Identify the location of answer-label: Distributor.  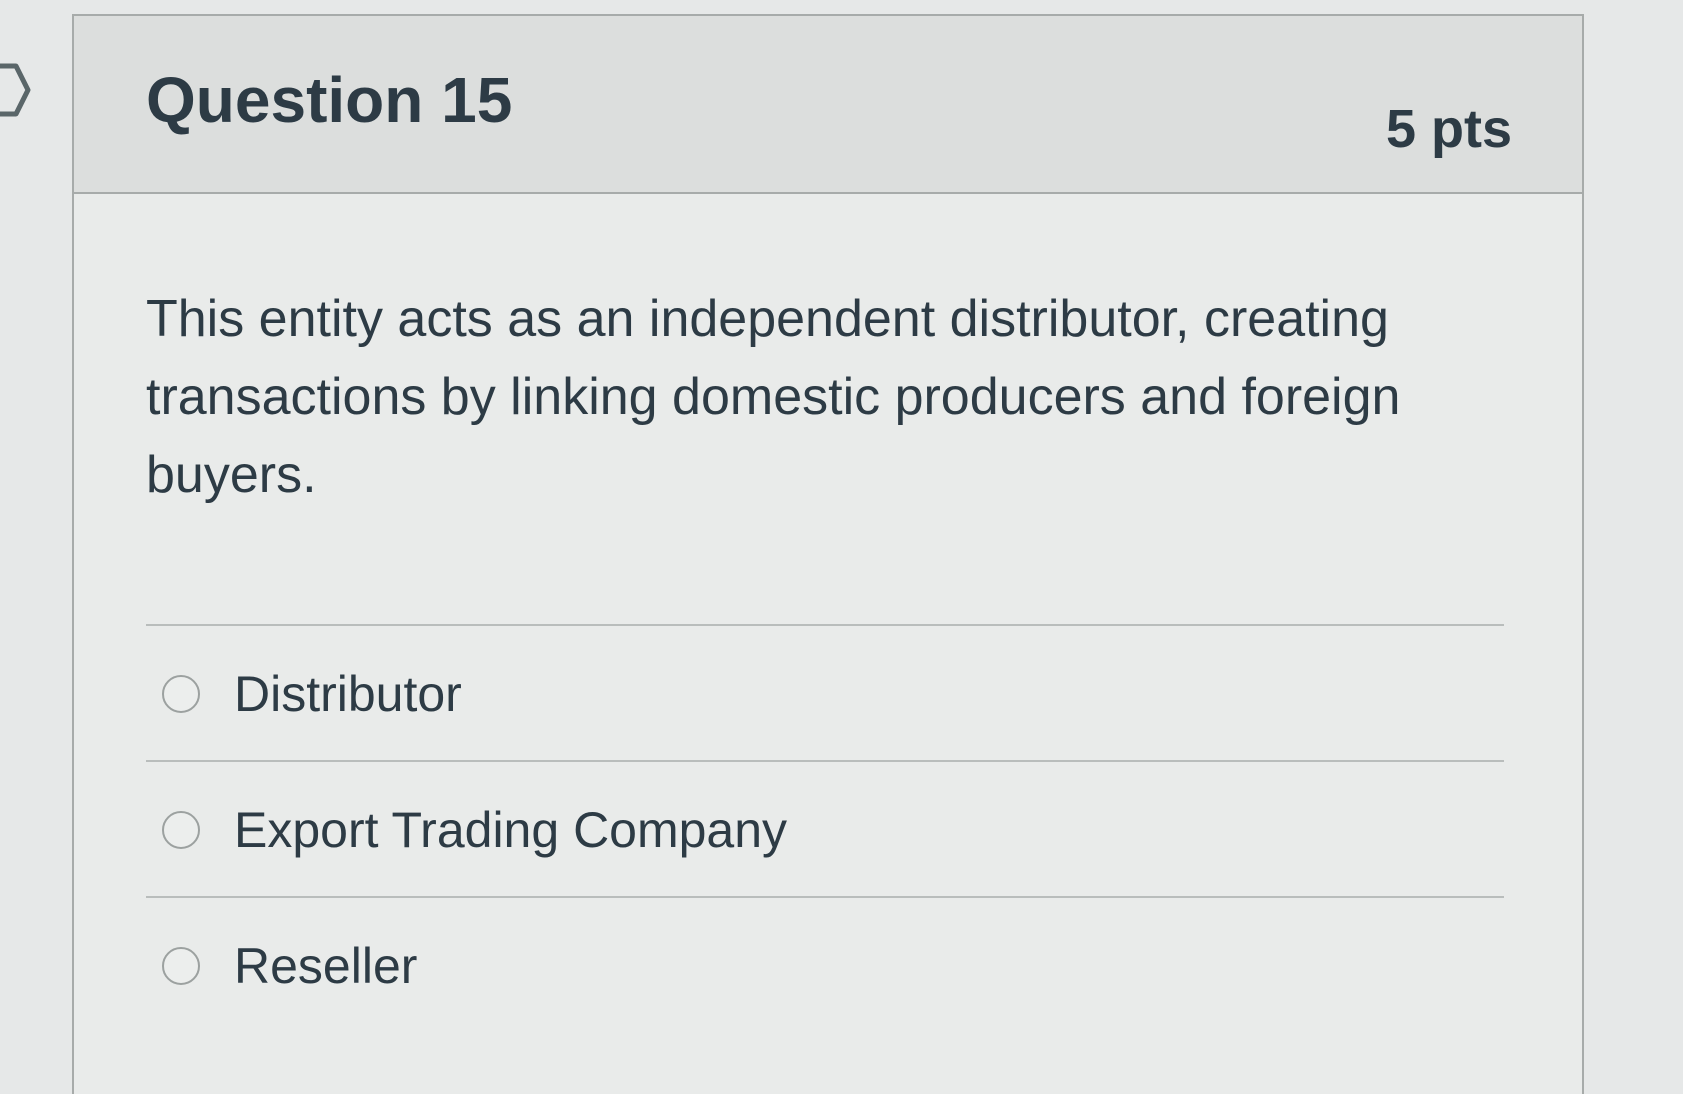
(348, 694).